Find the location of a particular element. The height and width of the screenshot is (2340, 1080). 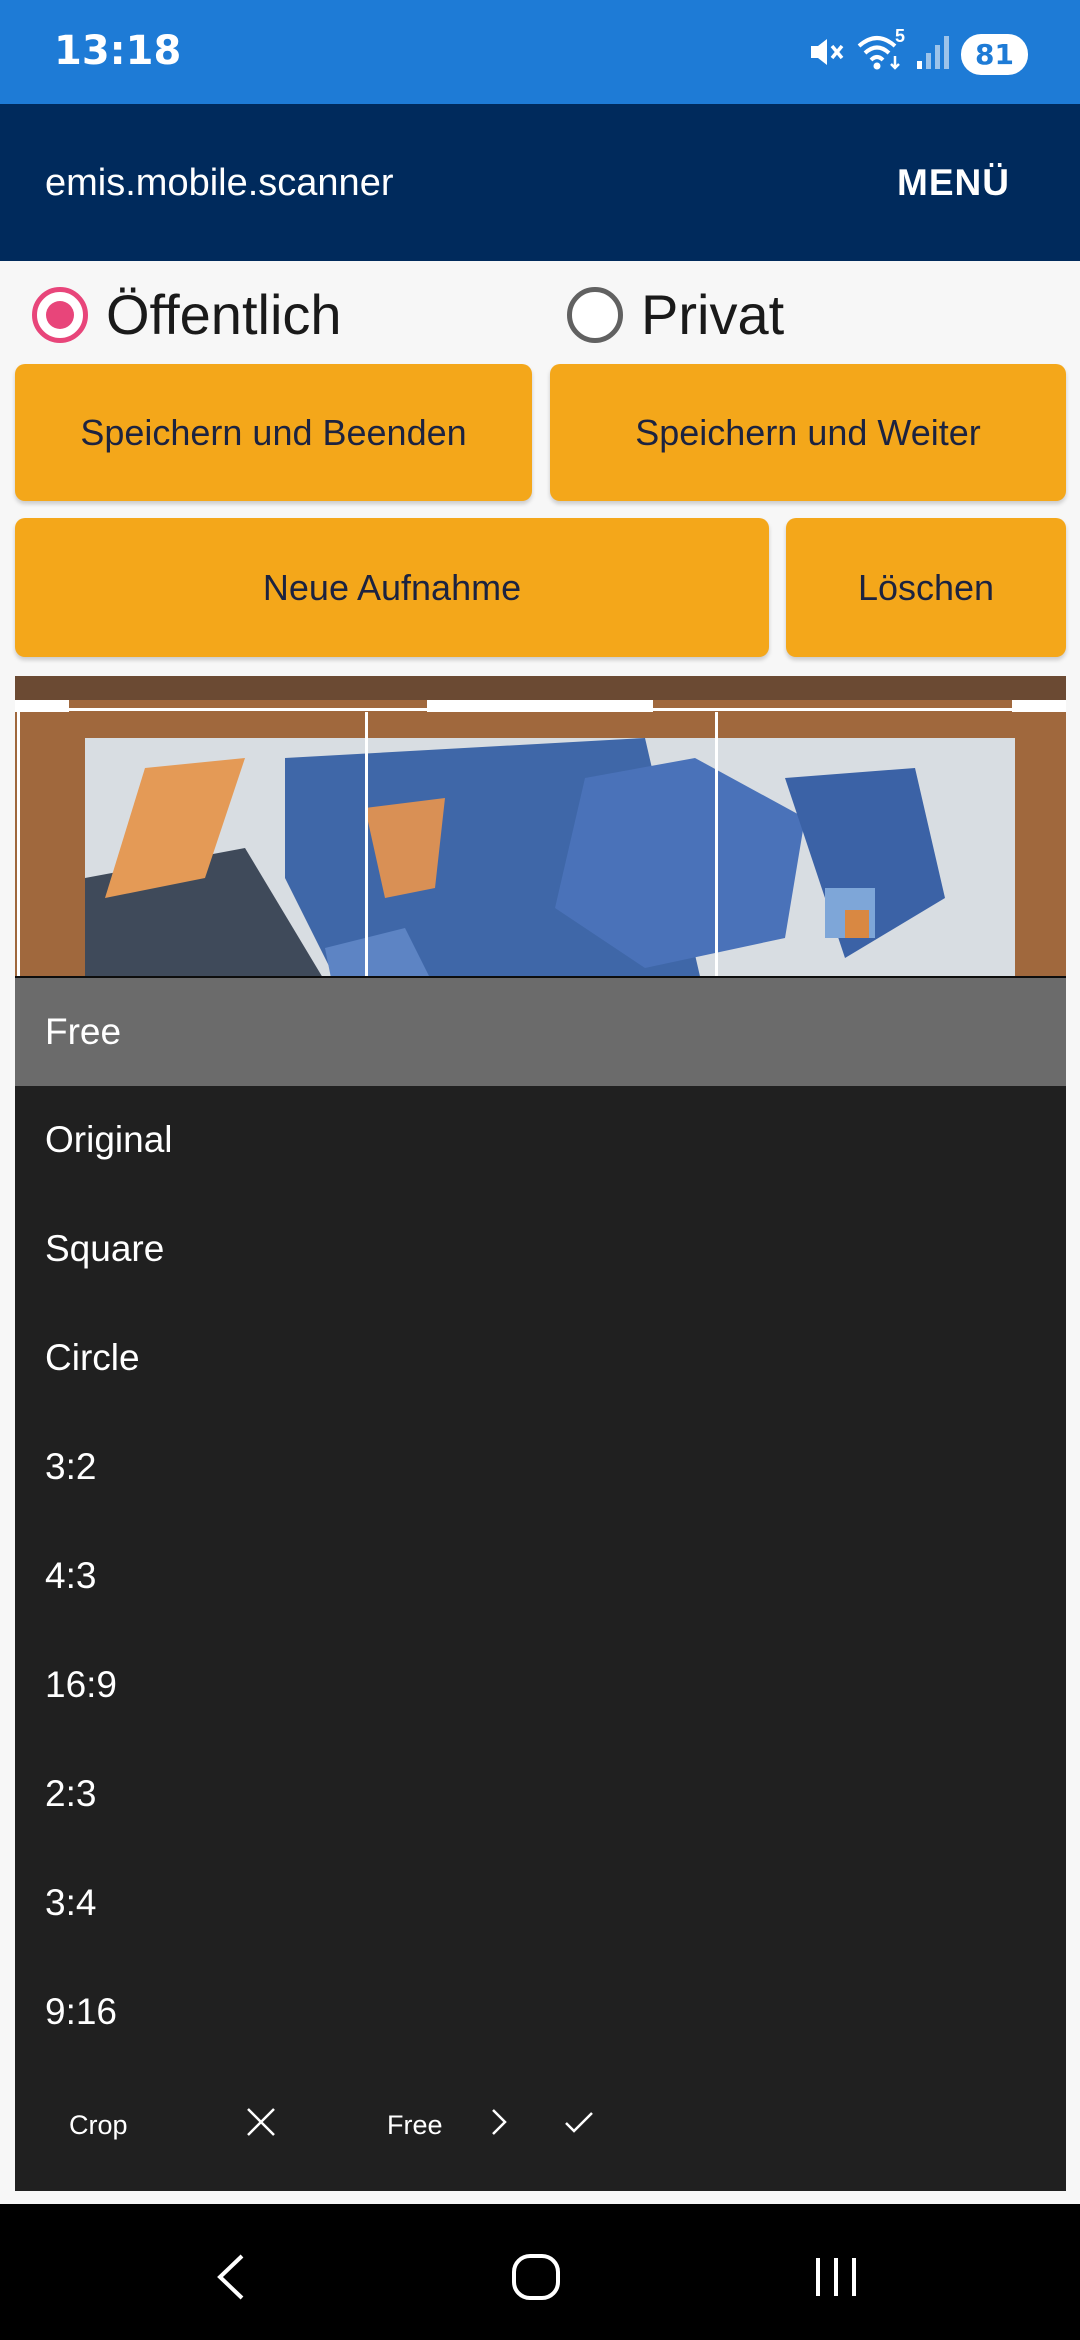

radio-unchecked-icon is located at coordinates (595, 314).